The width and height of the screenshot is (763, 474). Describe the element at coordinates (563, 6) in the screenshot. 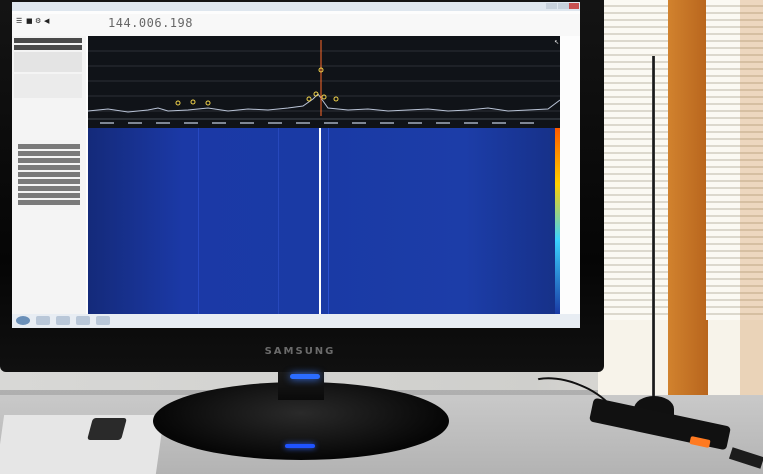

I see `maximize-icon` at that location.